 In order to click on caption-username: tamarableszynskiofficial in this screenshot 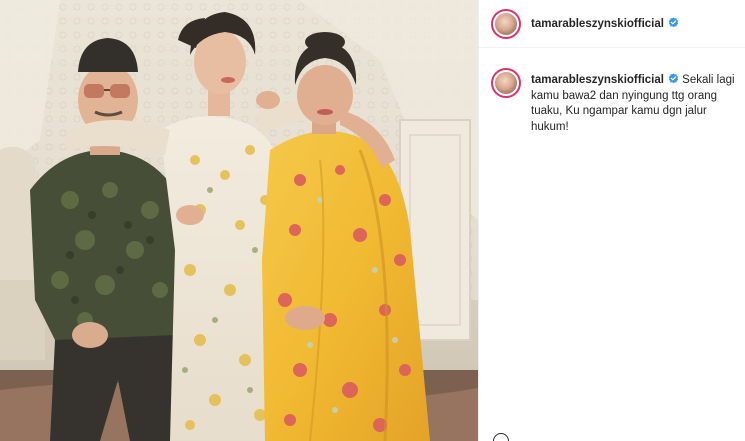, I will do `click(597, 80)`.